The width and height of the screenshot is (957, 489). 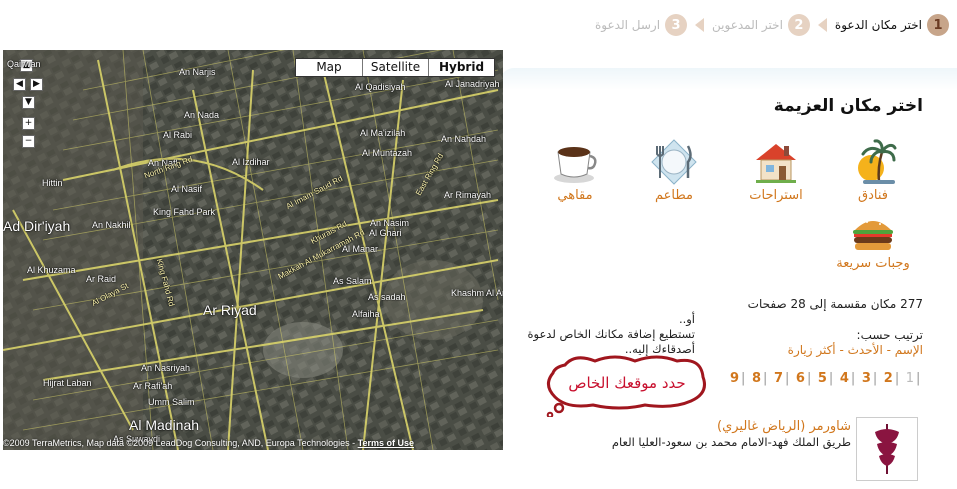 I want to click on map-label: Ad Dir'iyah, so click(x=37, y=226).